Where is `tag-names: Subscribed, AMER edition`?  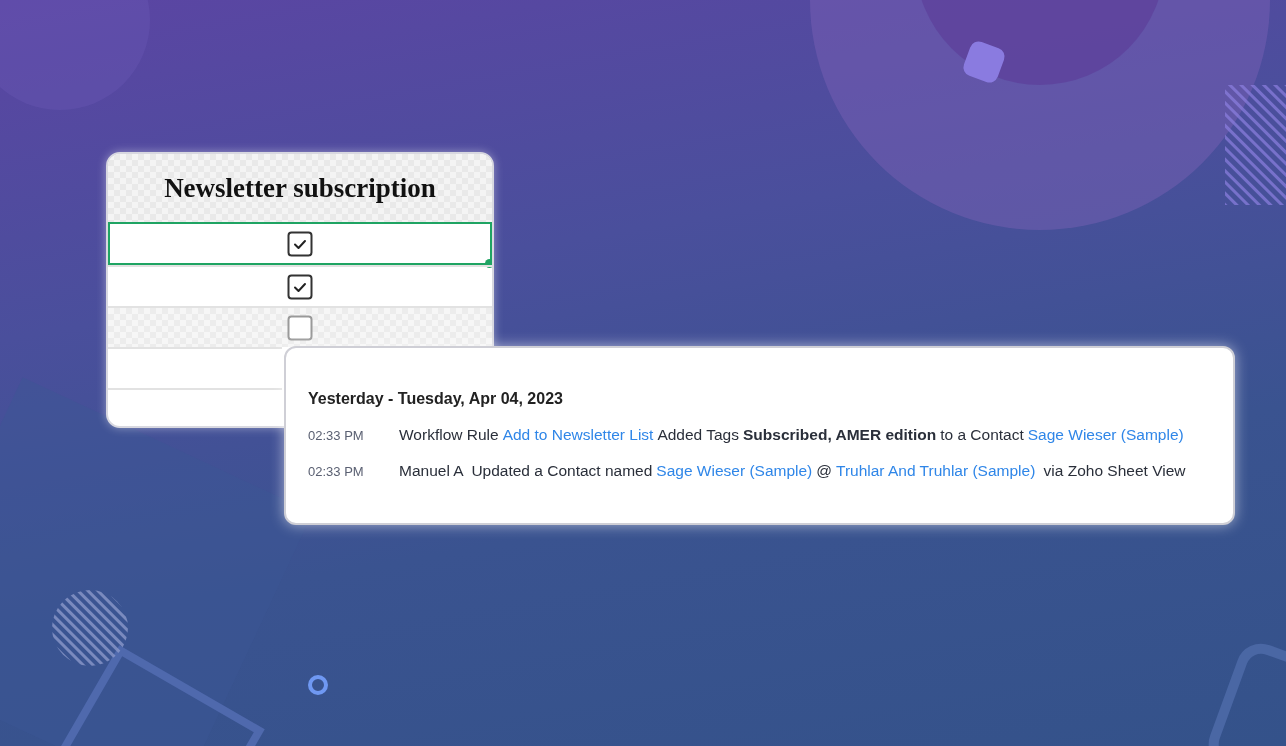 tag-names: Subscribed, AMER edition is located at coordinates (840, 435).